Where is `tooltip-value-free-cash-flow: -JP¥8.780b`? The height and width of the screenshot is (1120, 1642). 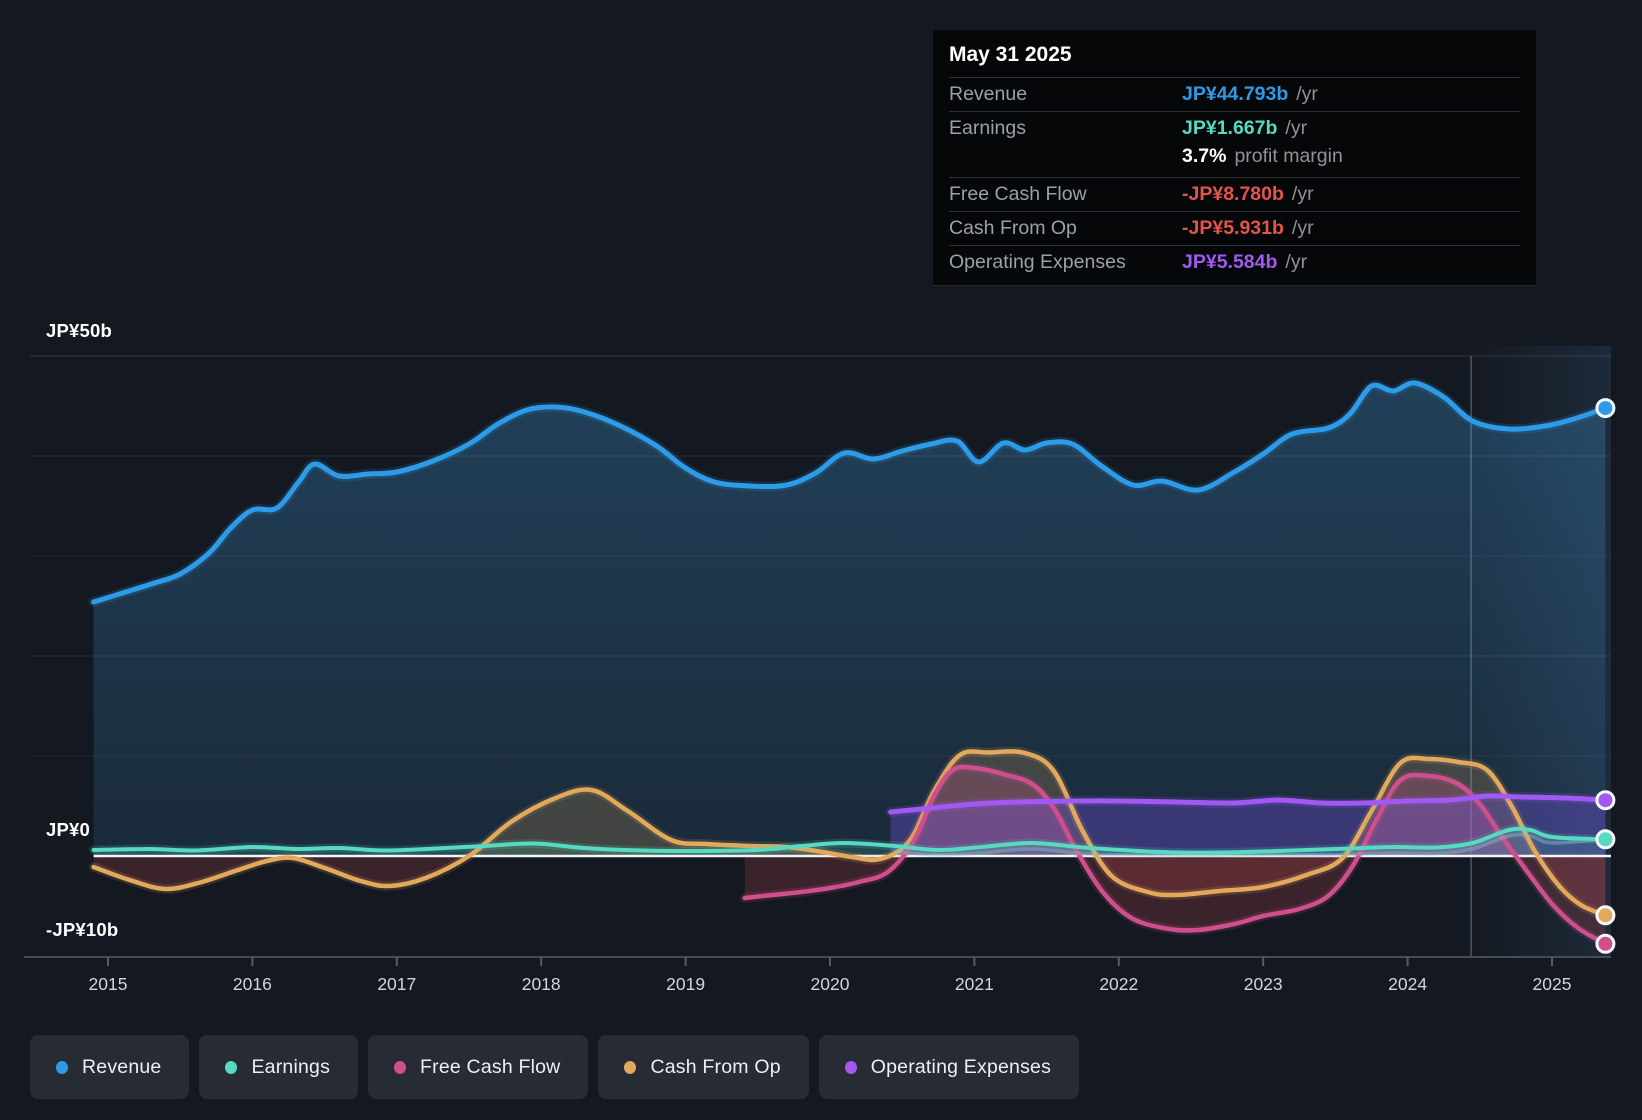
tooltip-value-free-cash-flow: -JP¥8.780b is located at coordinates (1233, 194).